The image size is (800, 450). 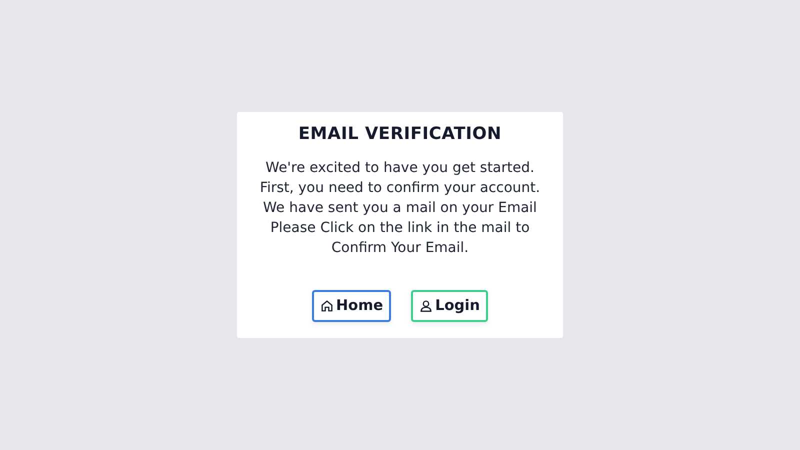 What do you see at coordinates (426, 306) in the screenshot?
I see `user-icon` at bounding box center [426, 306].